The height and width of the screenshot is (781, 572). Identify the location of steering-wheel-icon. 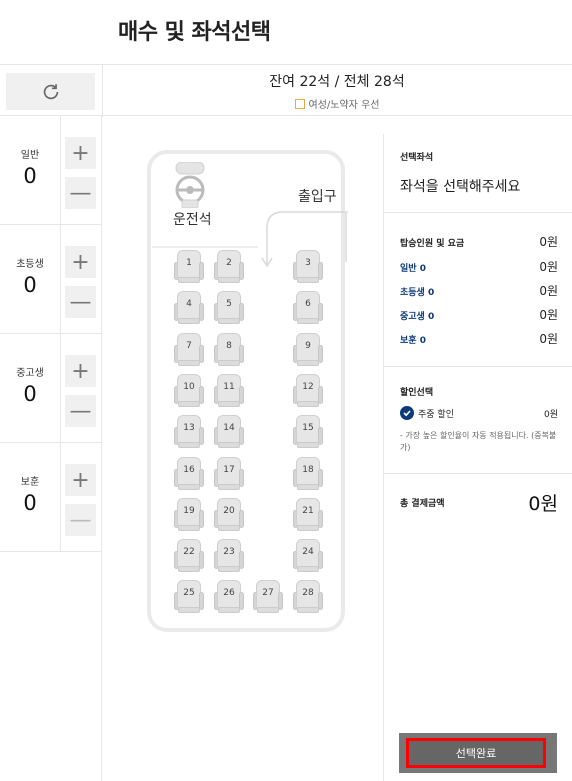
(190, 185).